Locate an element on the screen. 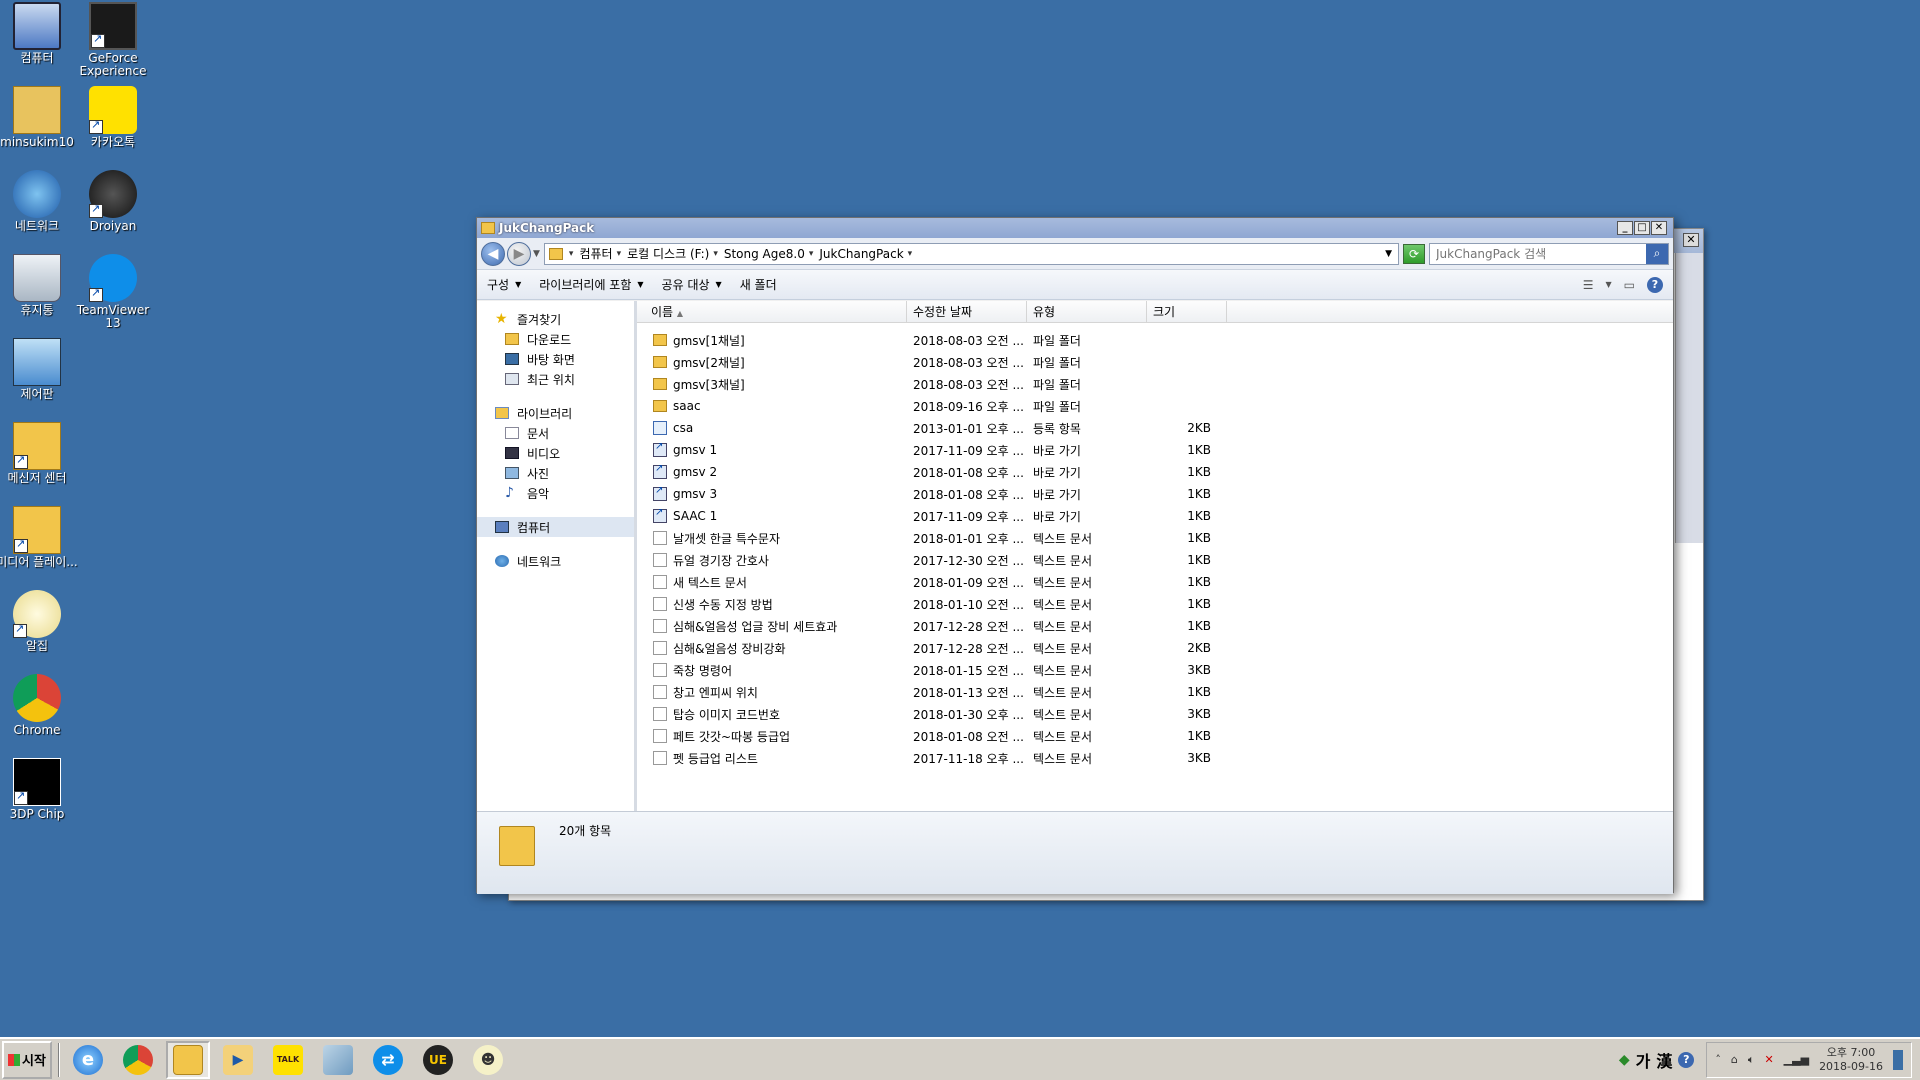 This screenshot has height=1080, width=1920. taskbar-media-player: ▶ is located at coordinates (238, 1060).